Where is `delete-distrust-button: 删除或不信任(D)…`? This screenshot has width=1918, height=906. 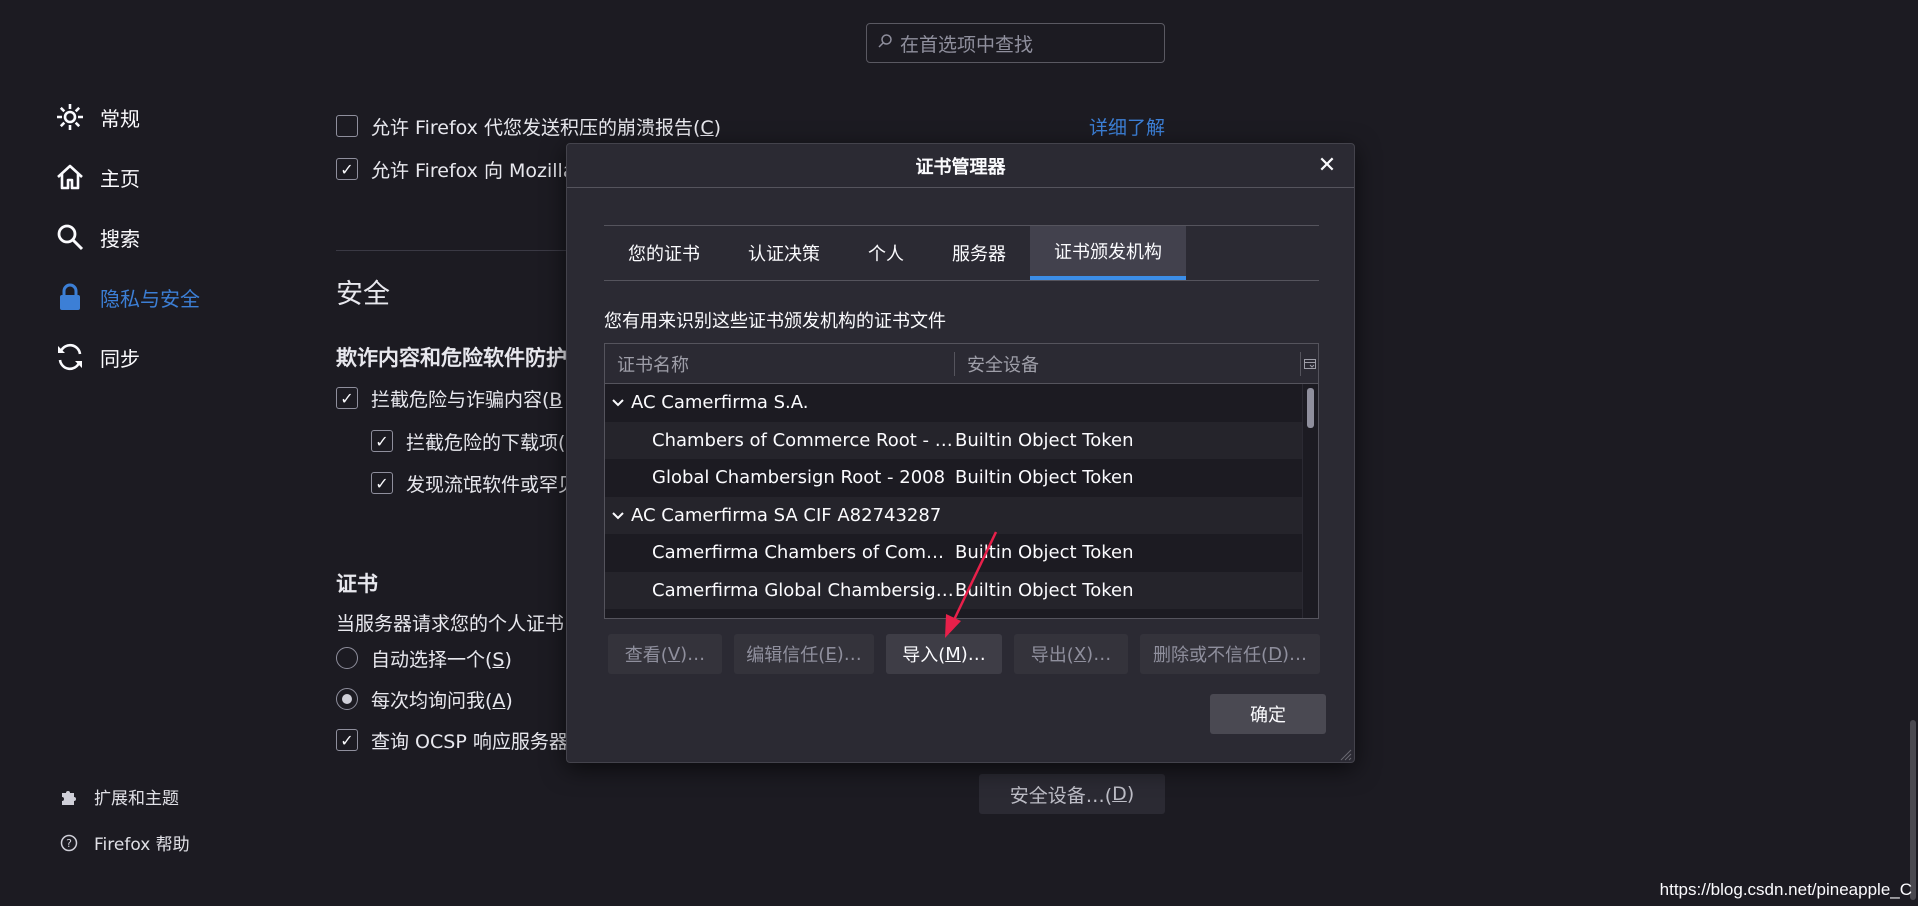 delete-distrust-button: 删除或不信任(D)… is located at coordinates (1230, 654).